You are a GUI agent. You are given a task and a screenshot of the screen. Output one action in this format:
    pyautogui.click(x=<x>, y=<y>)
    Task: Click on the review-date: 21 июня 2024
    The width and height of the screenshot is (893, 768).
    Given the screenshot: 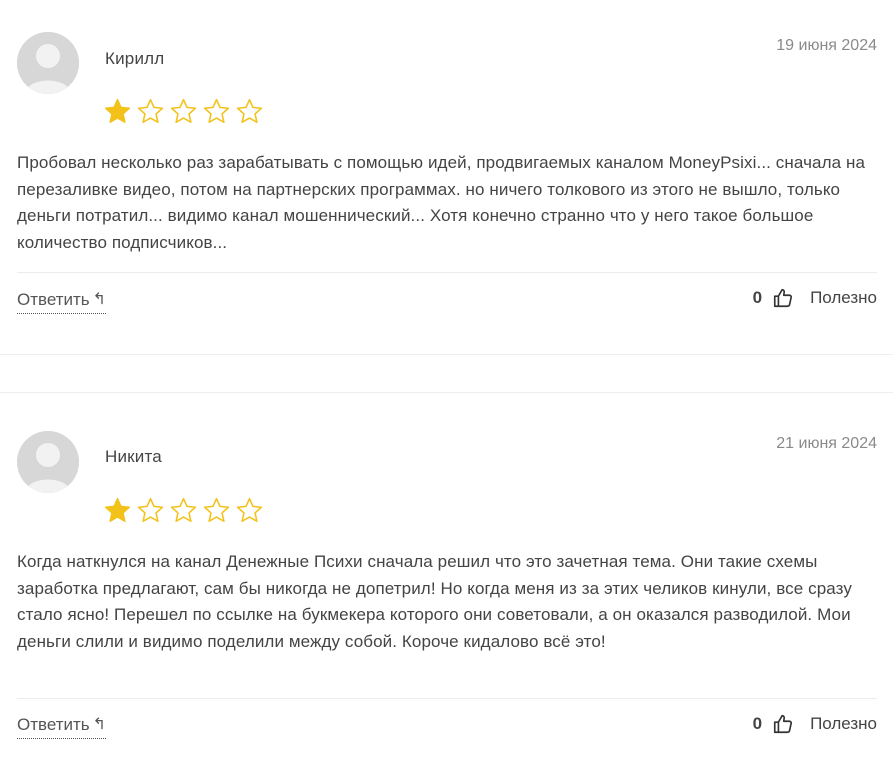 What is the action you would take?
    pyautogui.click(x=826, y=443)
    